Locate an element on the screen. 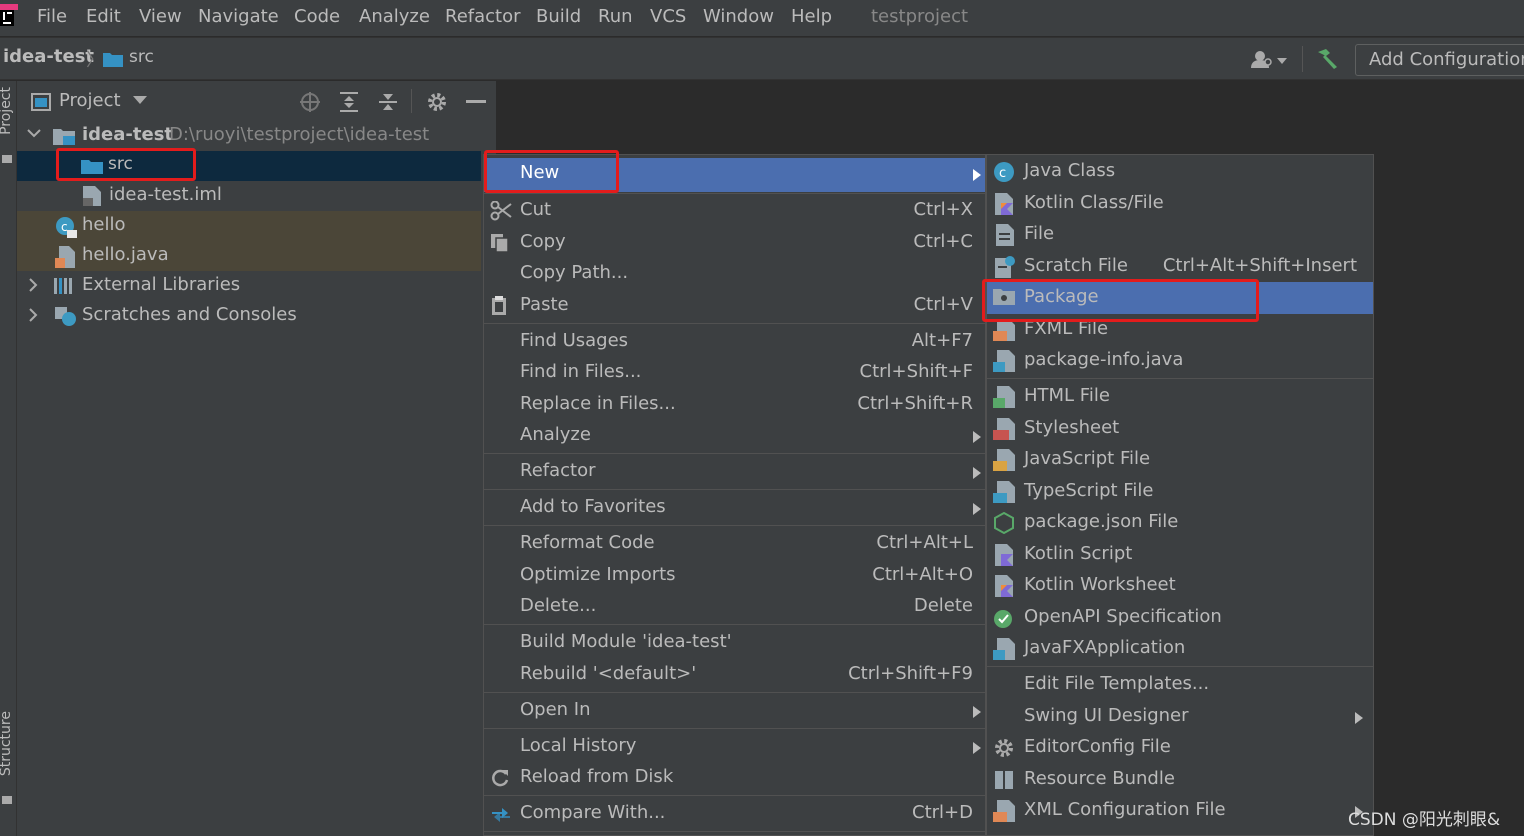  tree-item-scratches: Scratches and Consoles is located at coordinates (249, 316).